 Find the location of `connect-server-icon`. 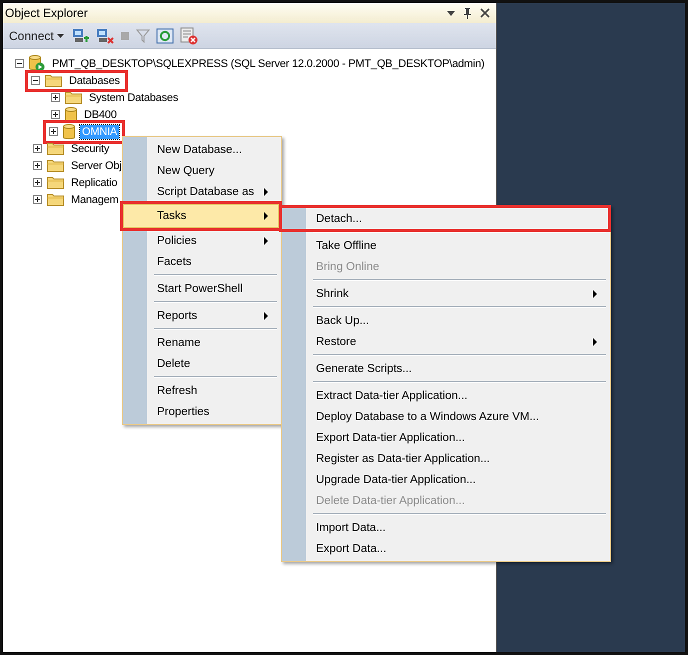

connect-server-icon is located at coordinates (81, 36).